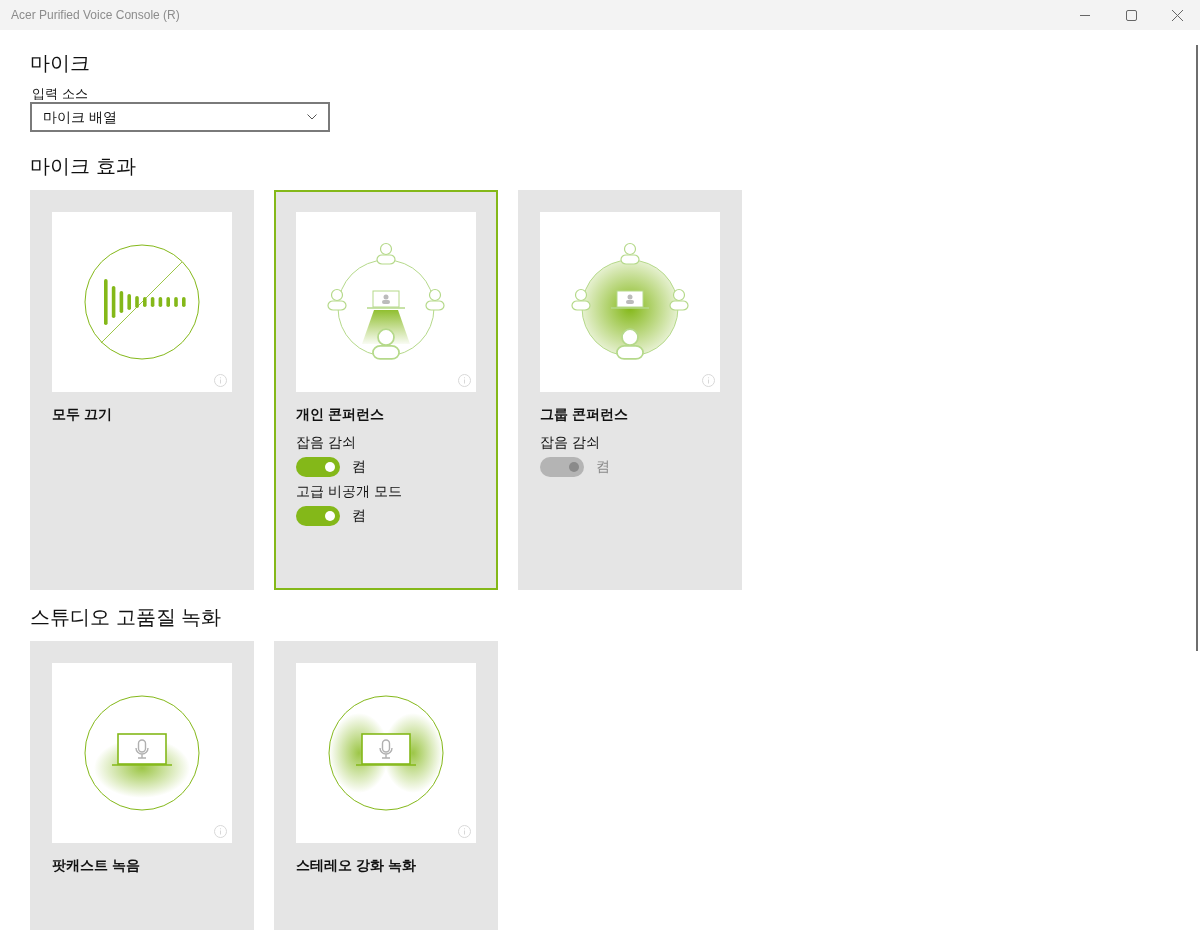  I want to click on input-source-dropdown: 마이크 배열, so click(180, 117).